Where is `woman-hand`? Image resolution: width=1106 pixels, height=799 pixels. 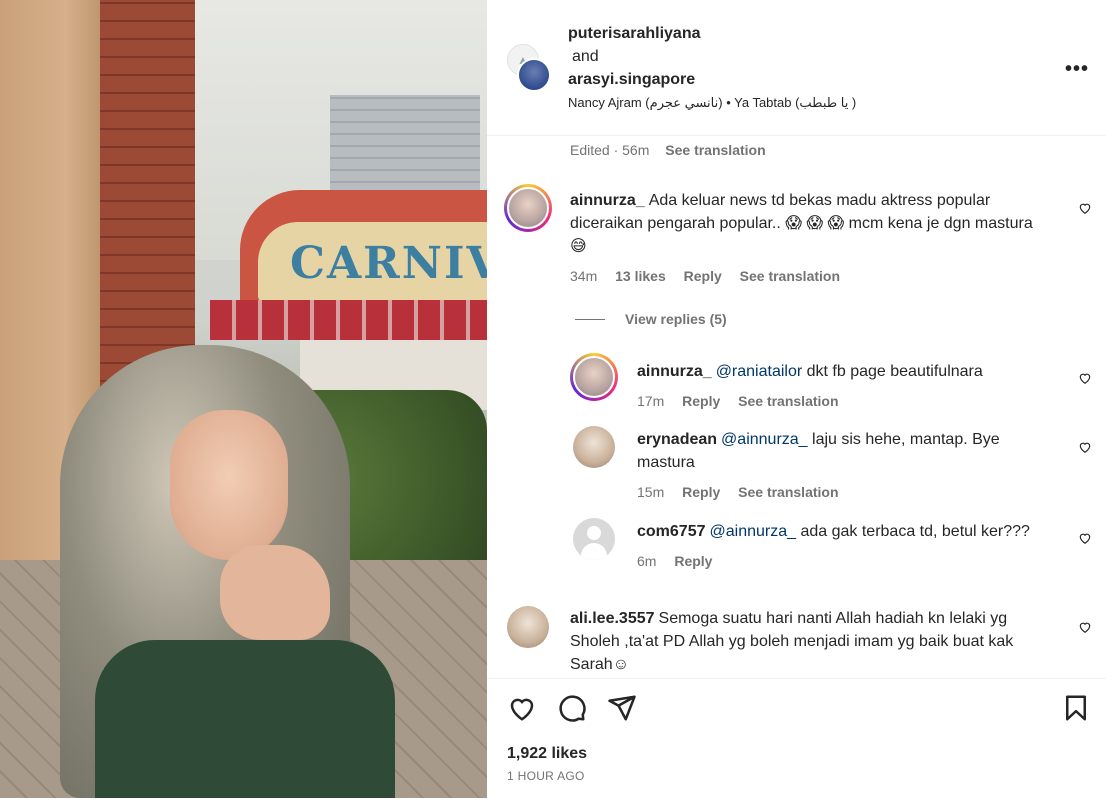
woman-hand is located at coordinates (275, 592).